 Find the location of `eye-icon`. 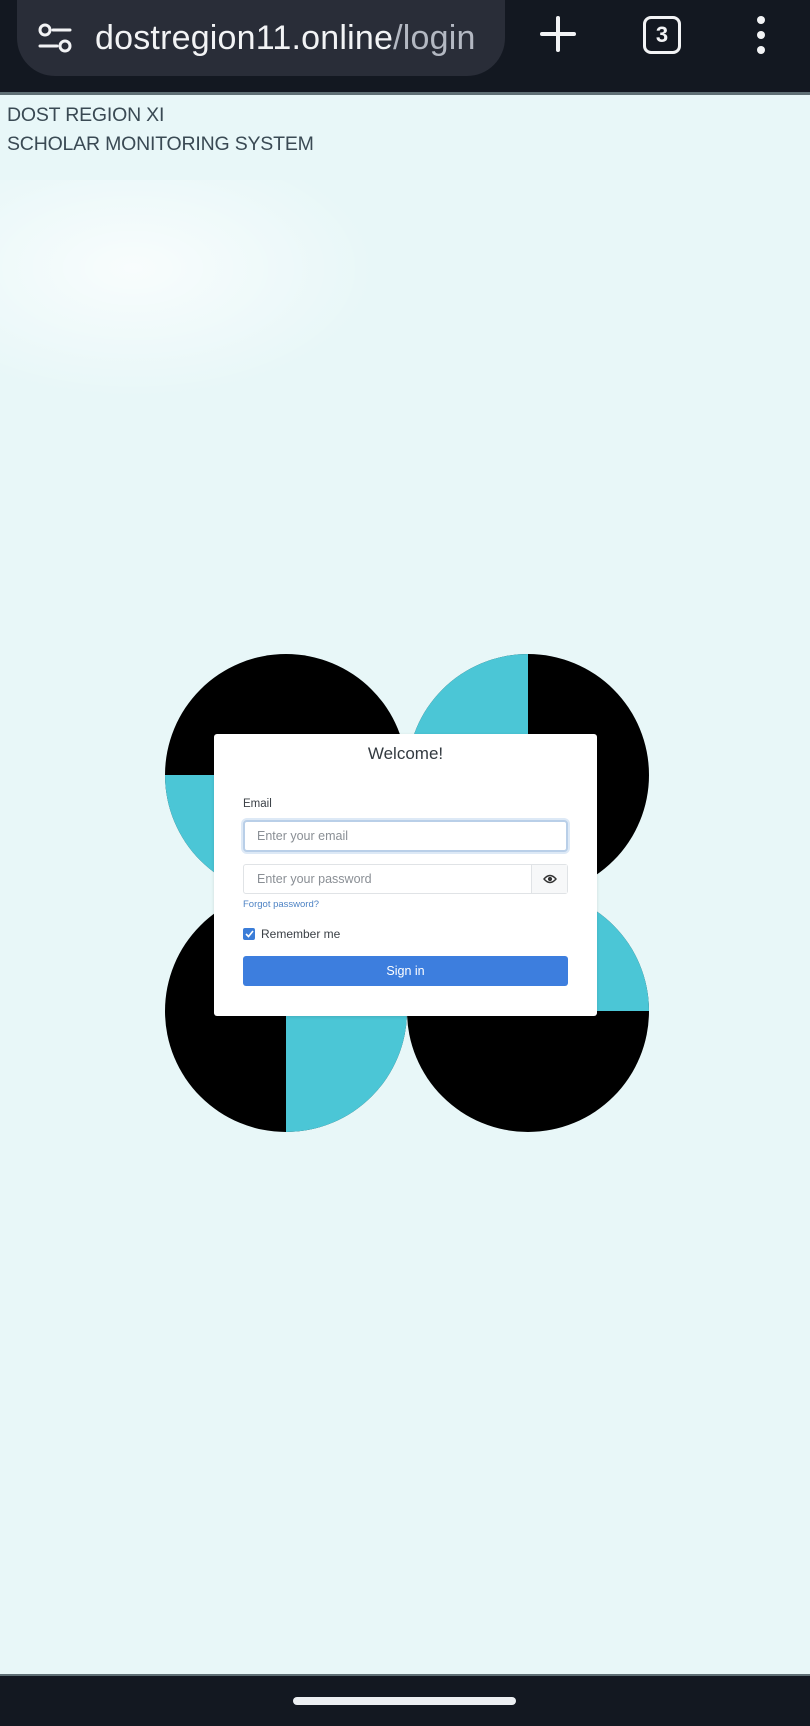

eye-icon is located at coordinates (549, 879).